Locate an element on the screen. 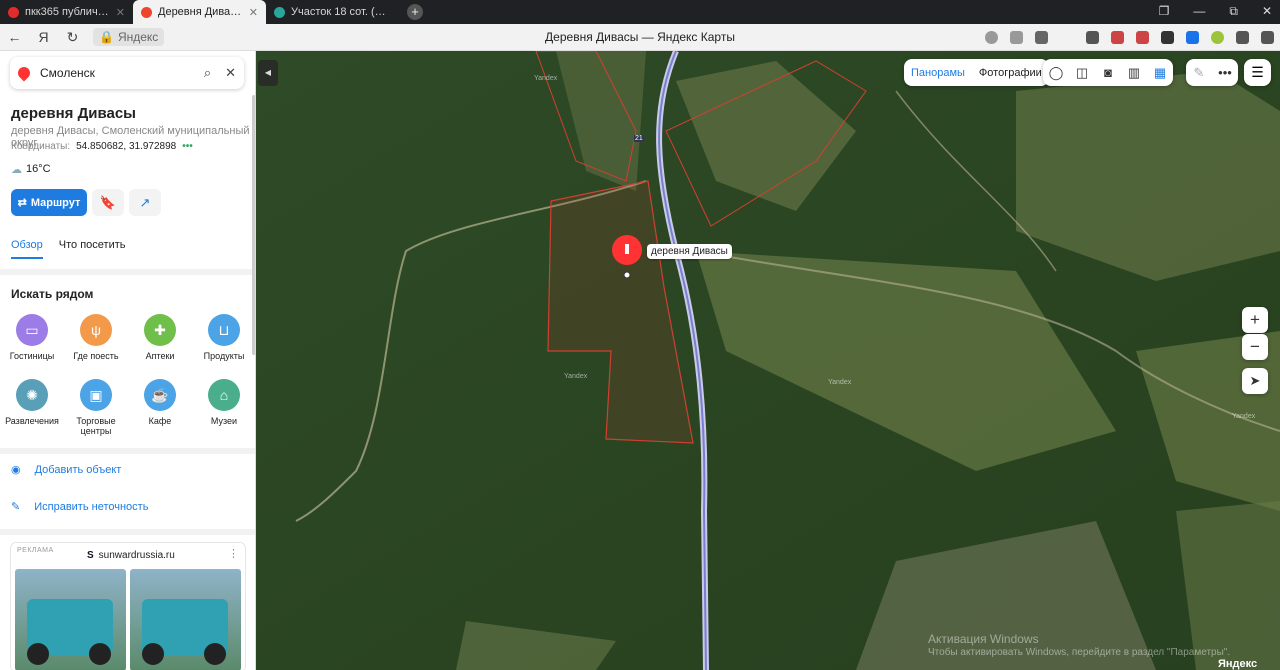 Image resolution: width=1280 pixels, height=670 pixels. tab-label: пкк365 публичная кадаст is located at coordinates (67, 12).